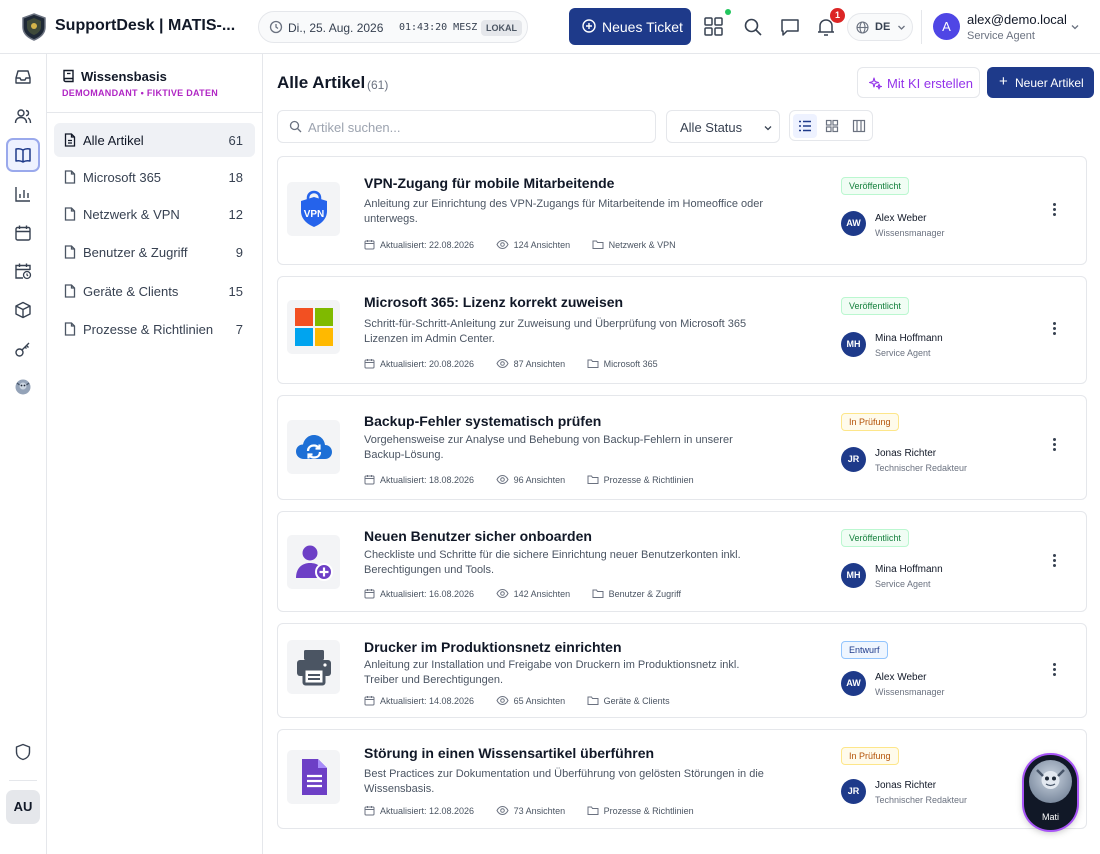 Image resolution: width=1100 pixels, height=854 pixels. I want to click on new-ticket-button: Neues Ticket, so click(630, 26).